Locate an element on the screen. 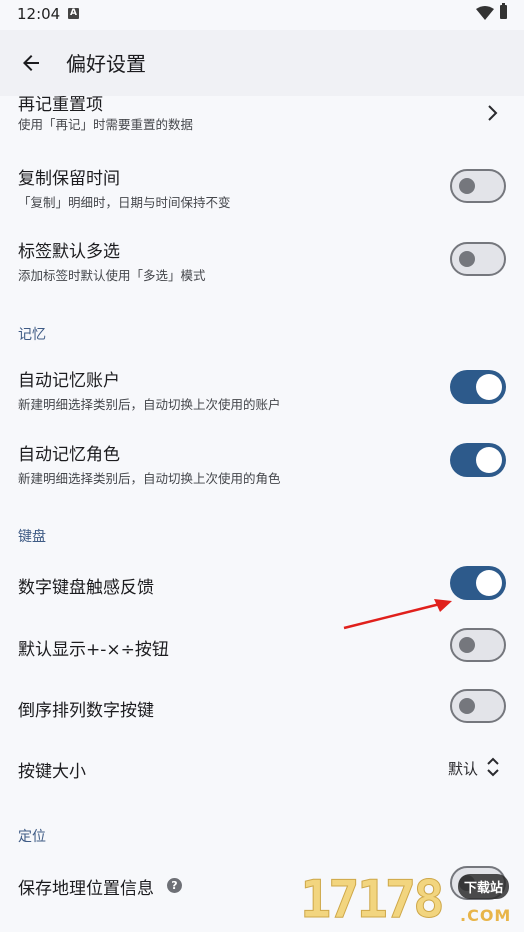  battery-icon is located at coordinates (503, 11).